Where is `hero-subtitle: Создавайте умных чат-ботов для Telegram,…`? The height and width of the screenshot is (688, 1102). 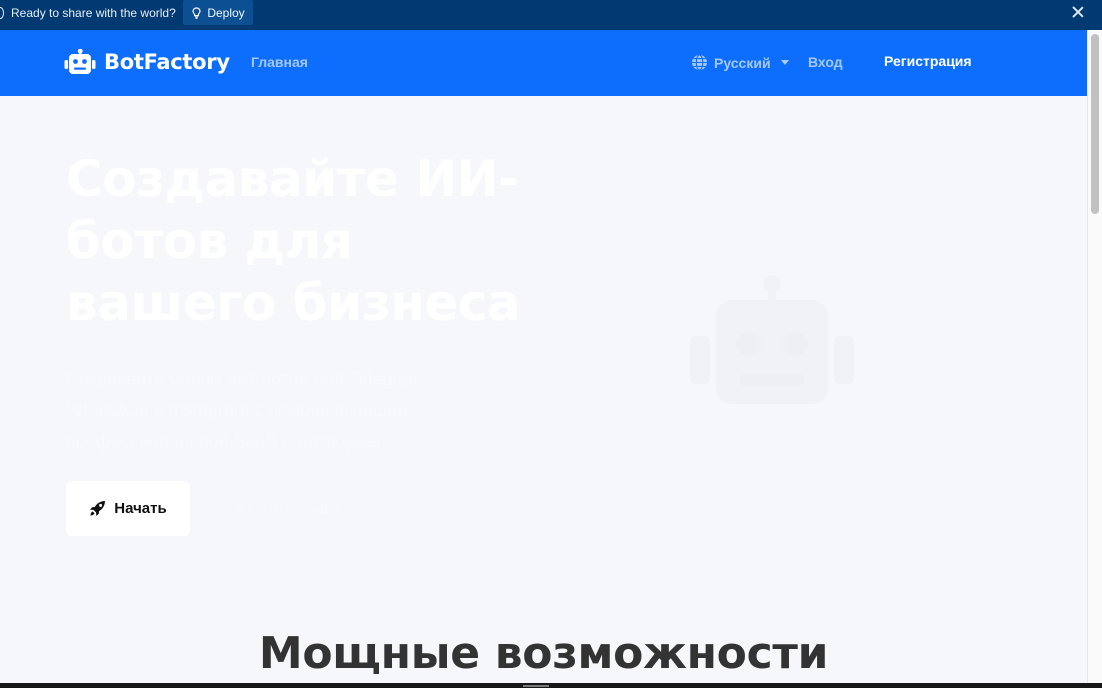 hero-subtitle: Создавайте умных чат-ботов для Telegram,… is located at coordinates (247, 410).